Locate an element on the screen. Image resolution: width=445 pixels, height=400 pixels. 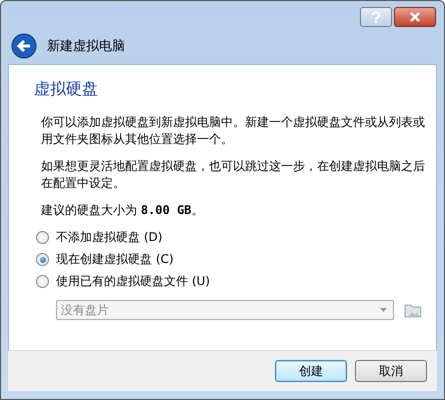
radio-option: 现在创建虚拟硬盘 (C) is located at coordinates (229, 259).